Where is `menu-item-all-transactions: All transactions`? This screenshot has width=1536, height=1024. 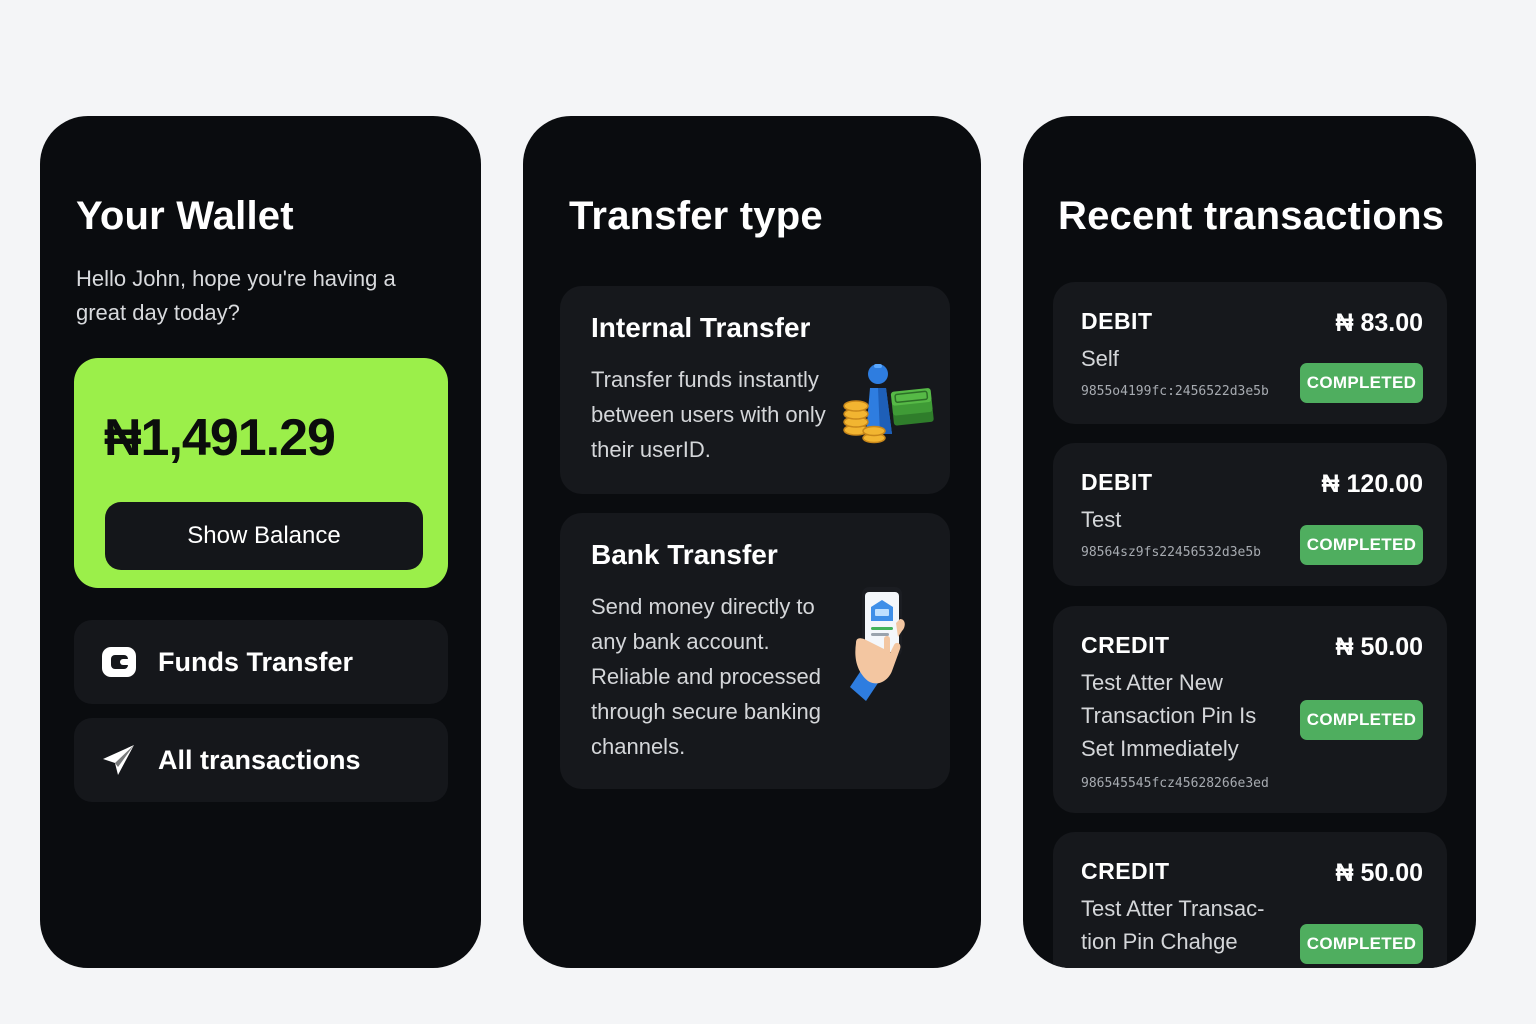
menu-item-all-transactions: All transactions is located at coordinates (261, 760).